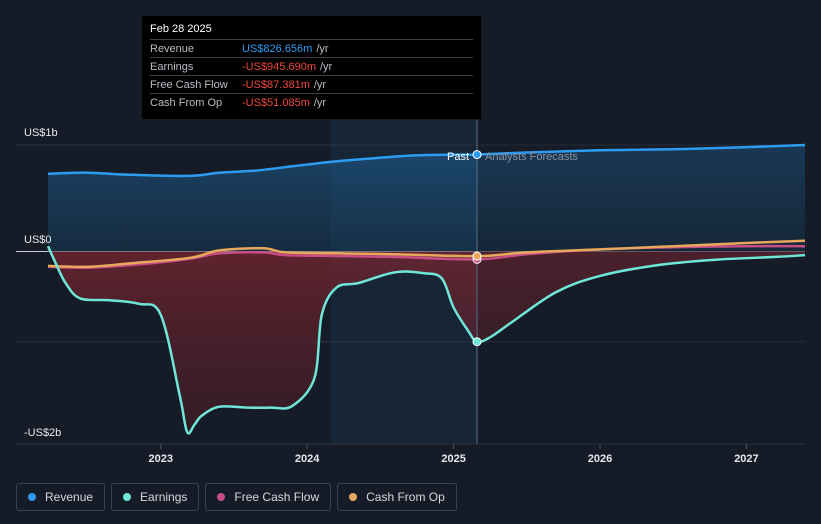 The height and width of the screenshot is (524, 821). I want to click on tooltip-row-earnings: Earnings -US$945.690m /yr, so click(311, 66).